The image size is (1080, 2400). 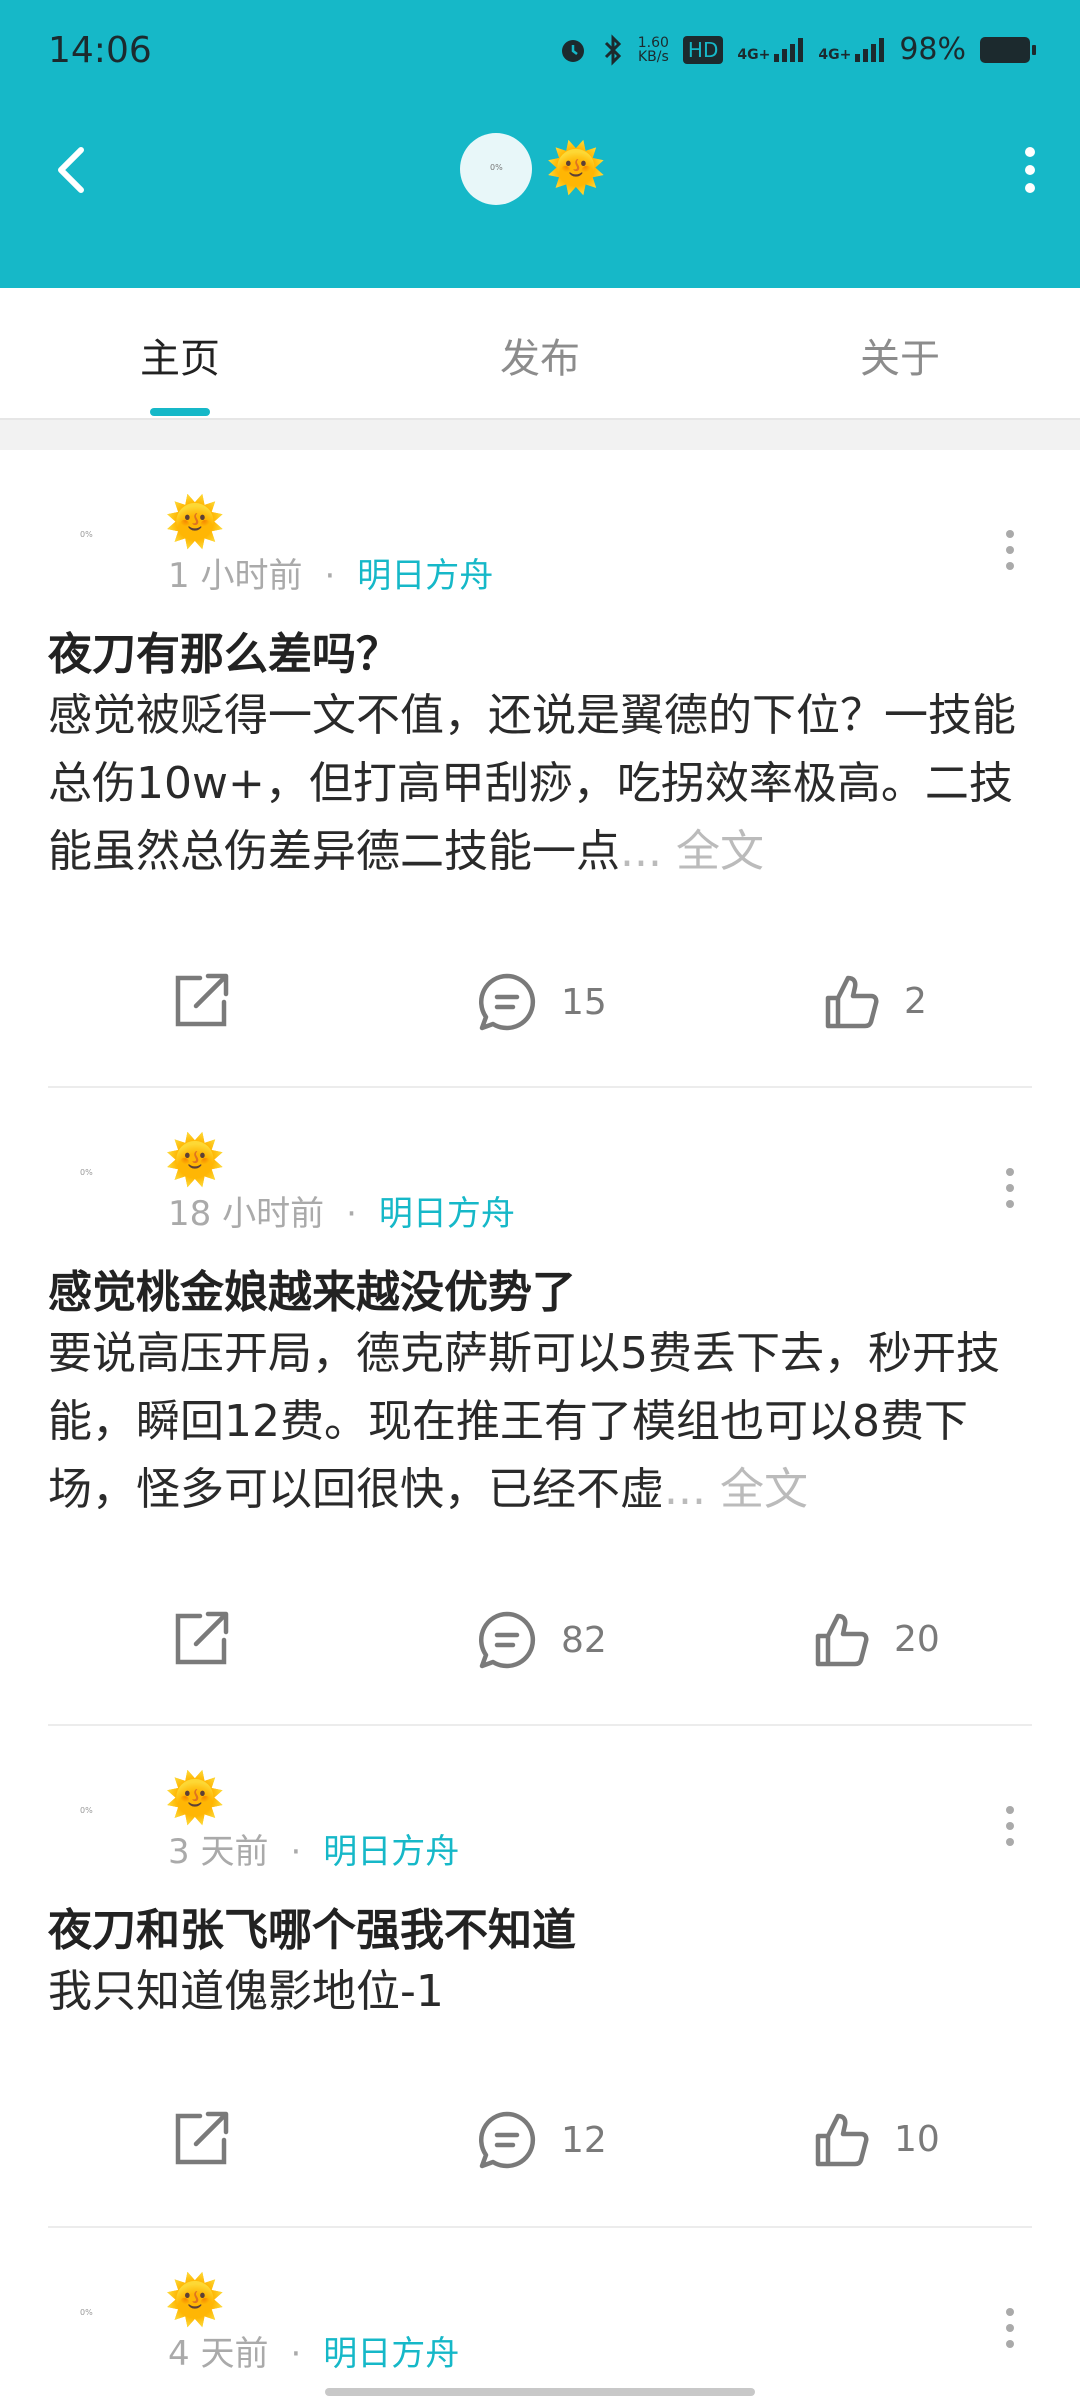 What do you see at coordinates (875, 1639) in the screenshot?
I see `like-button: 20` at bounding box center [875, 1639].